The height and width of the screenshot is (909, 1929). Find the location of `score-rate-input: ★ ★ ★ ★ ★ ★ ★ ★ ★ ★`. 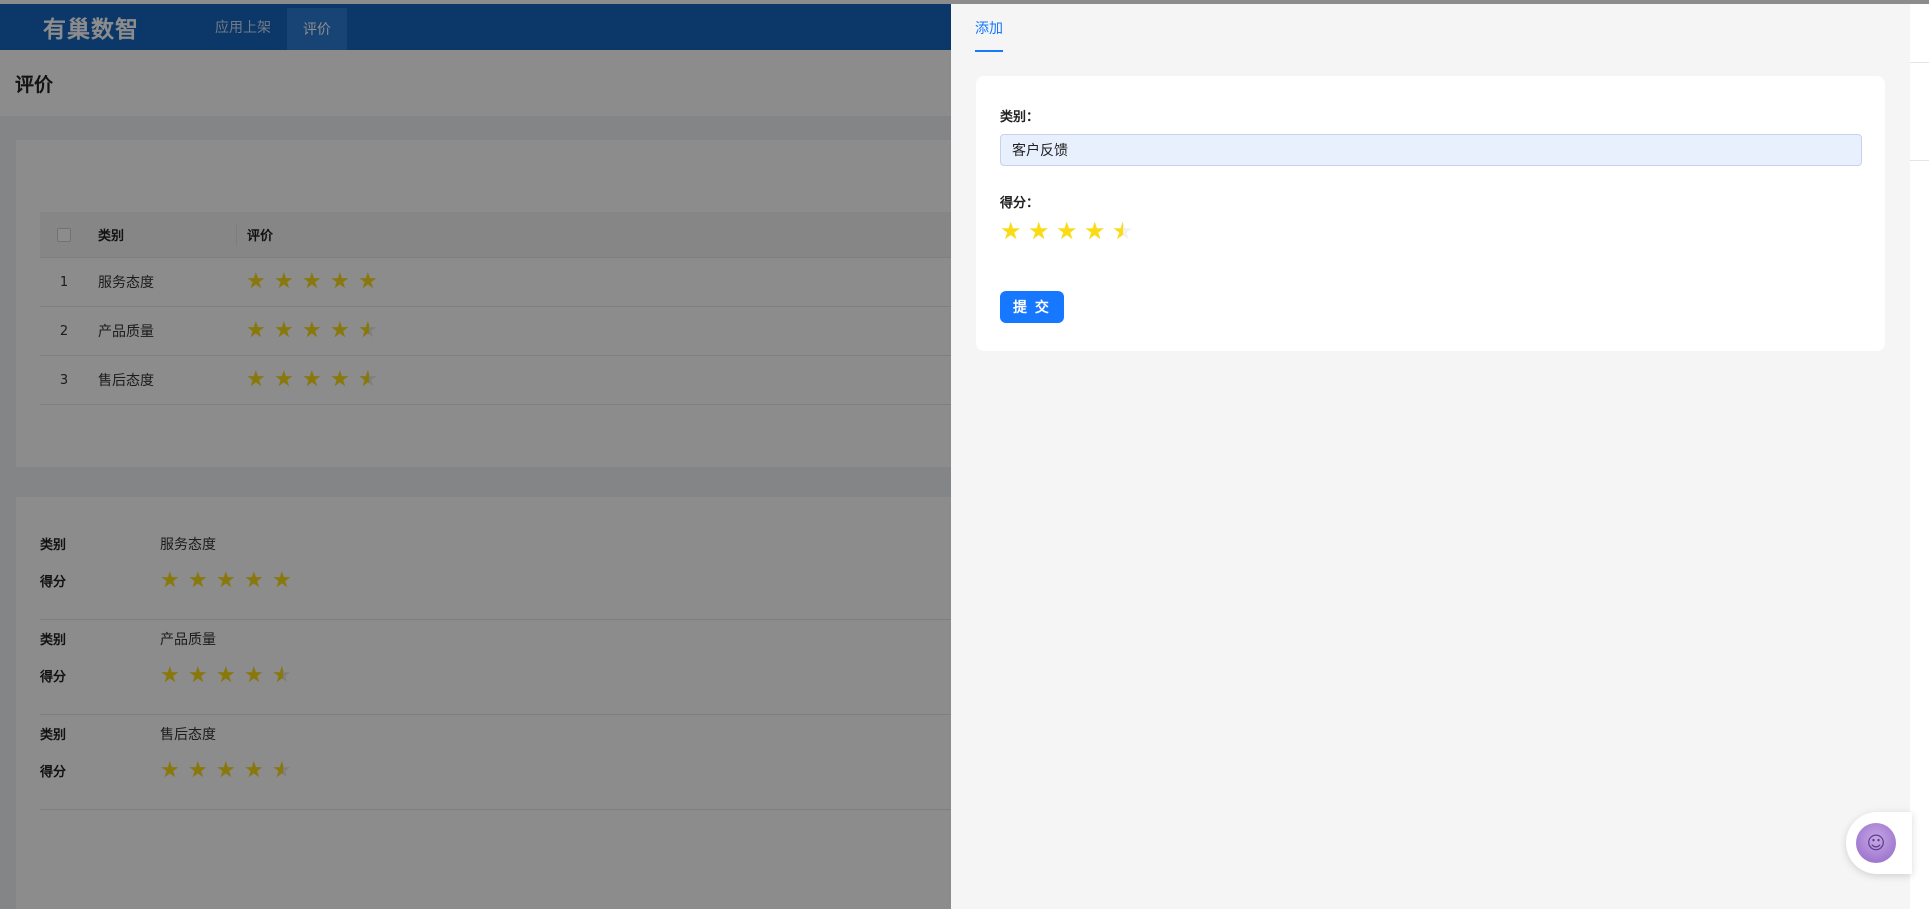

score-rate-input: ★ ★ ★ ★ ★ ★ ★ ★ ★ ★ is located at coordinates (1067, 231).